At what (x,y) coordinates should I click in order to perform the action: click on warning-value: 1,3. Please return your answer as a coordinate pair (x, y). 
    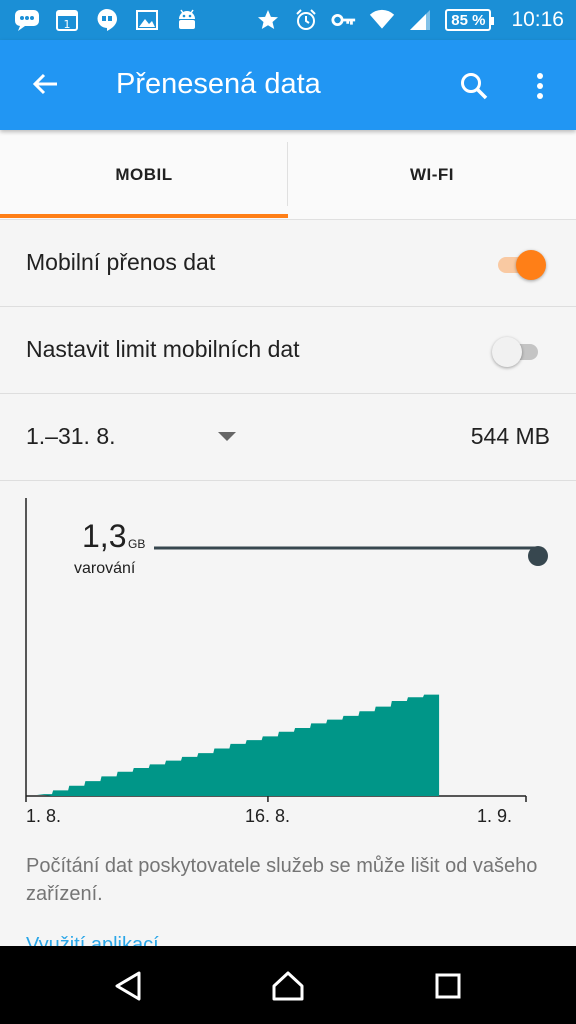
    Looking at the image, I should click on (104, 536).